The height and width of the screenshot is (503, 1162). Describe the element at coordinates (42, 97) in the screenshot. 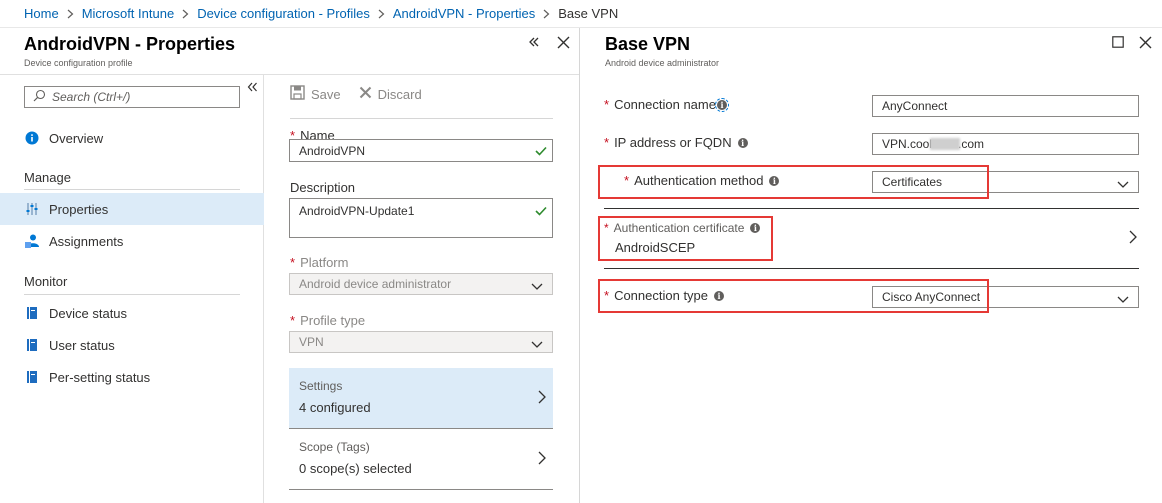

I see `search-icon` at that location.